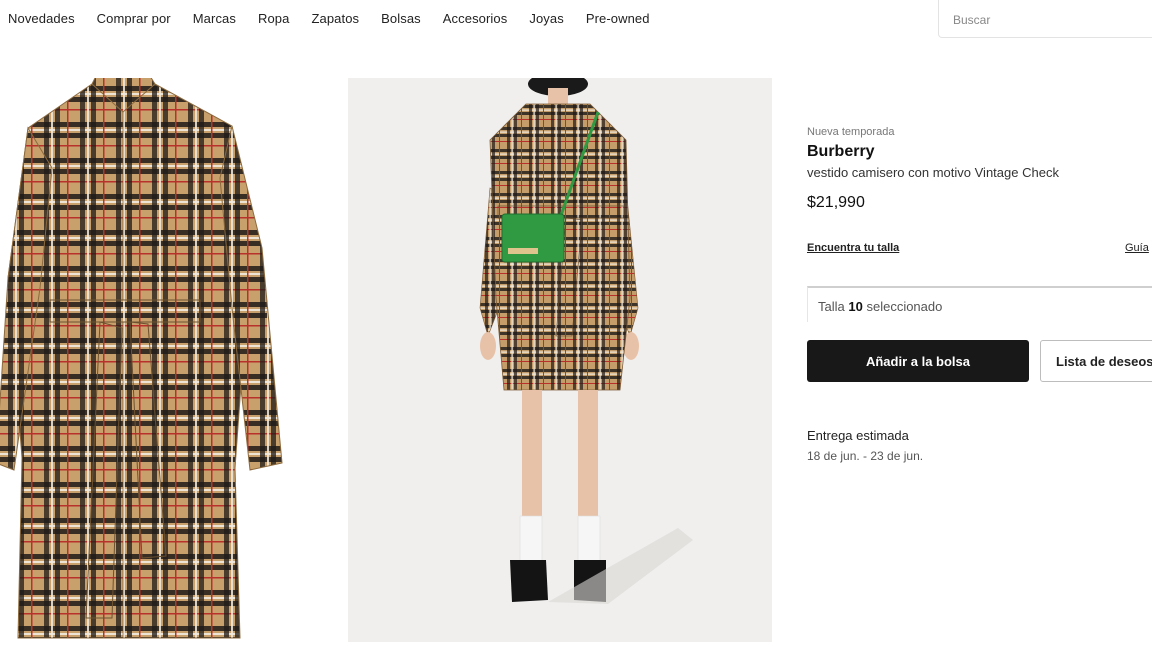 The image size is (1152, 648). Describe the element at coordinates (865, 456) in the screenshot. I see `delivery-dates: 18 de jun. - 23 de jun.` at that location.